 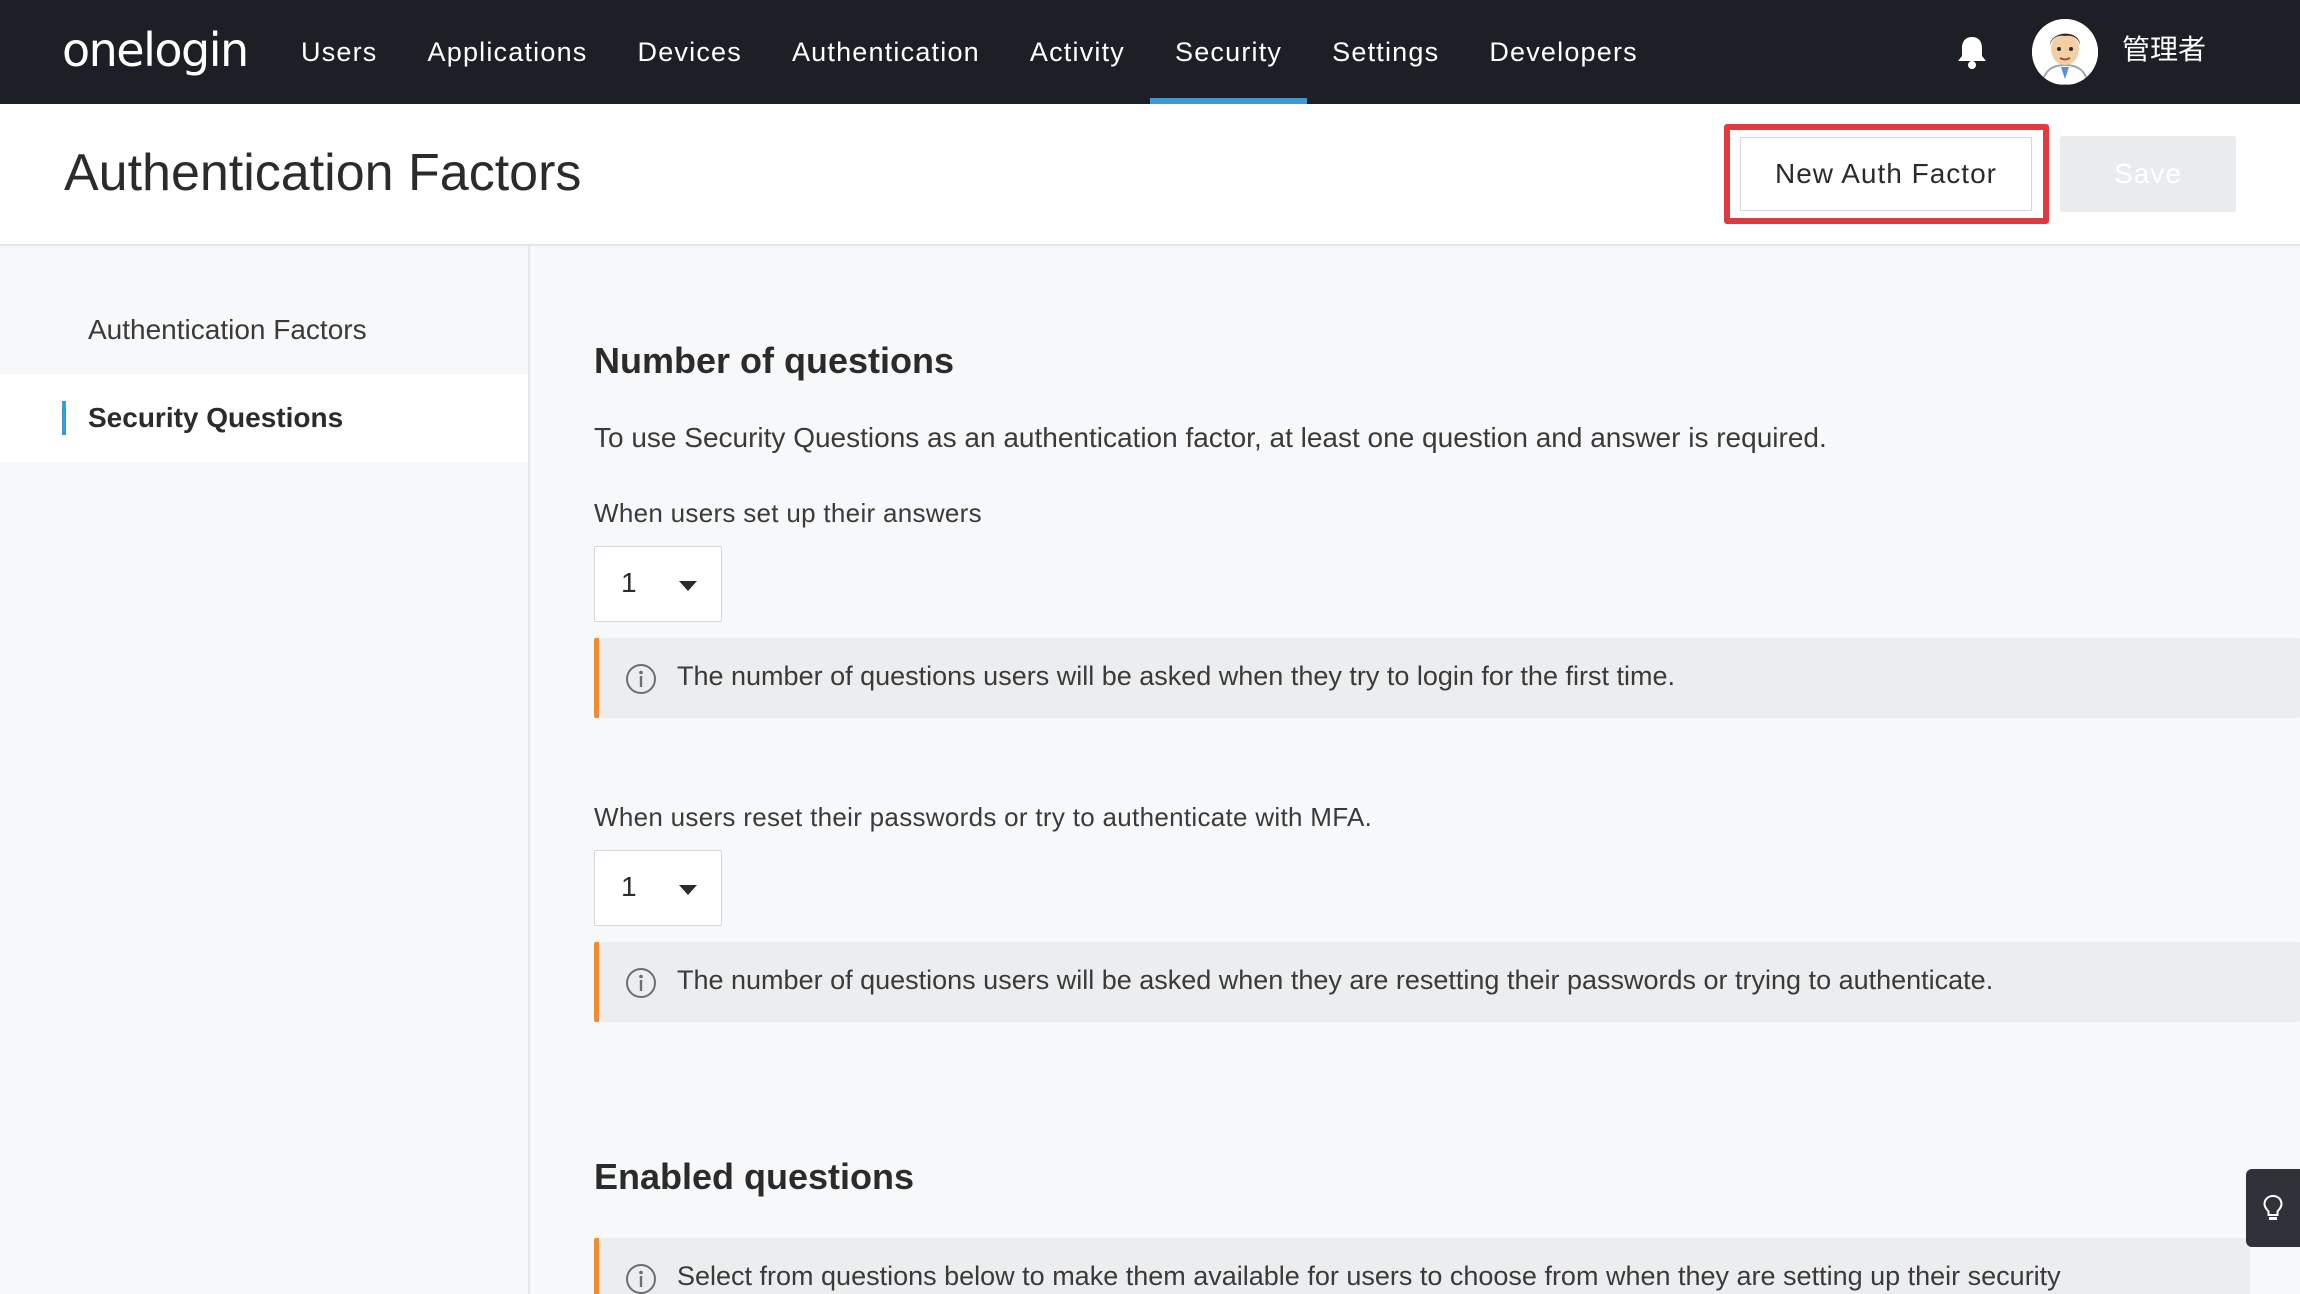 What do you see at coordinates (2065, 52) in the screenshot?
I see `user-avatar` at bounding box center [2065, 52].